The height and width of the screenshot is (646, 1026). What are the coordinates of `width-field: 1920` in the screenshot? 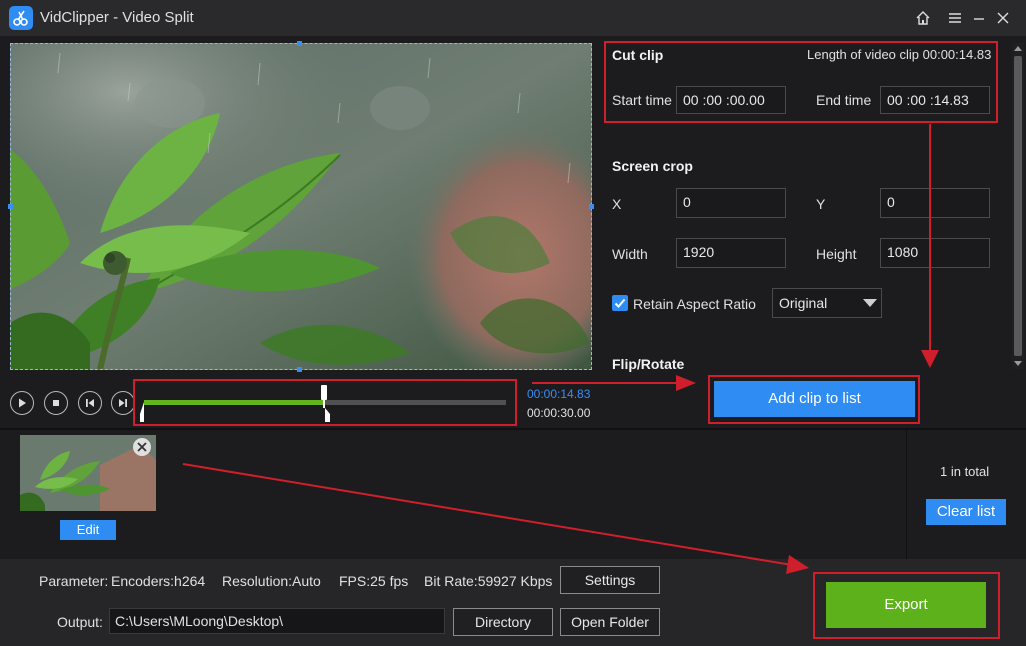 It's located at (731, 253).